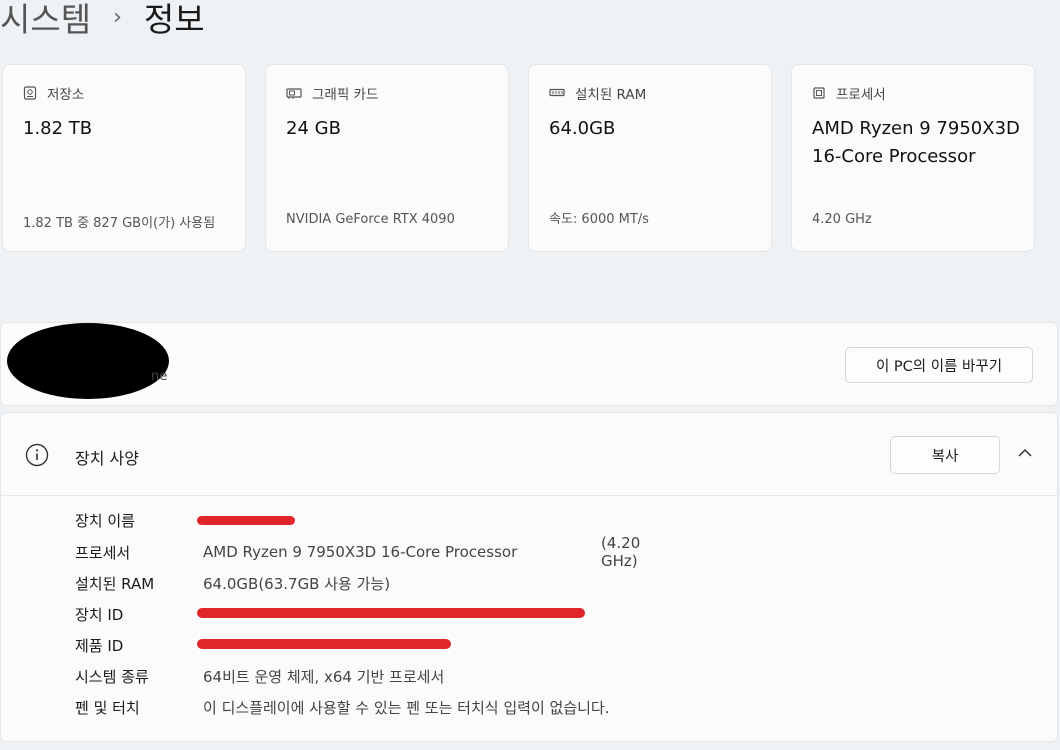 The width and height of the screenshot is (1060, 750). I want to click on storage-card: 저장소 1.82 TB 1.82 TB 중 827 GB이(가) 사용됨, so click(124, 158).